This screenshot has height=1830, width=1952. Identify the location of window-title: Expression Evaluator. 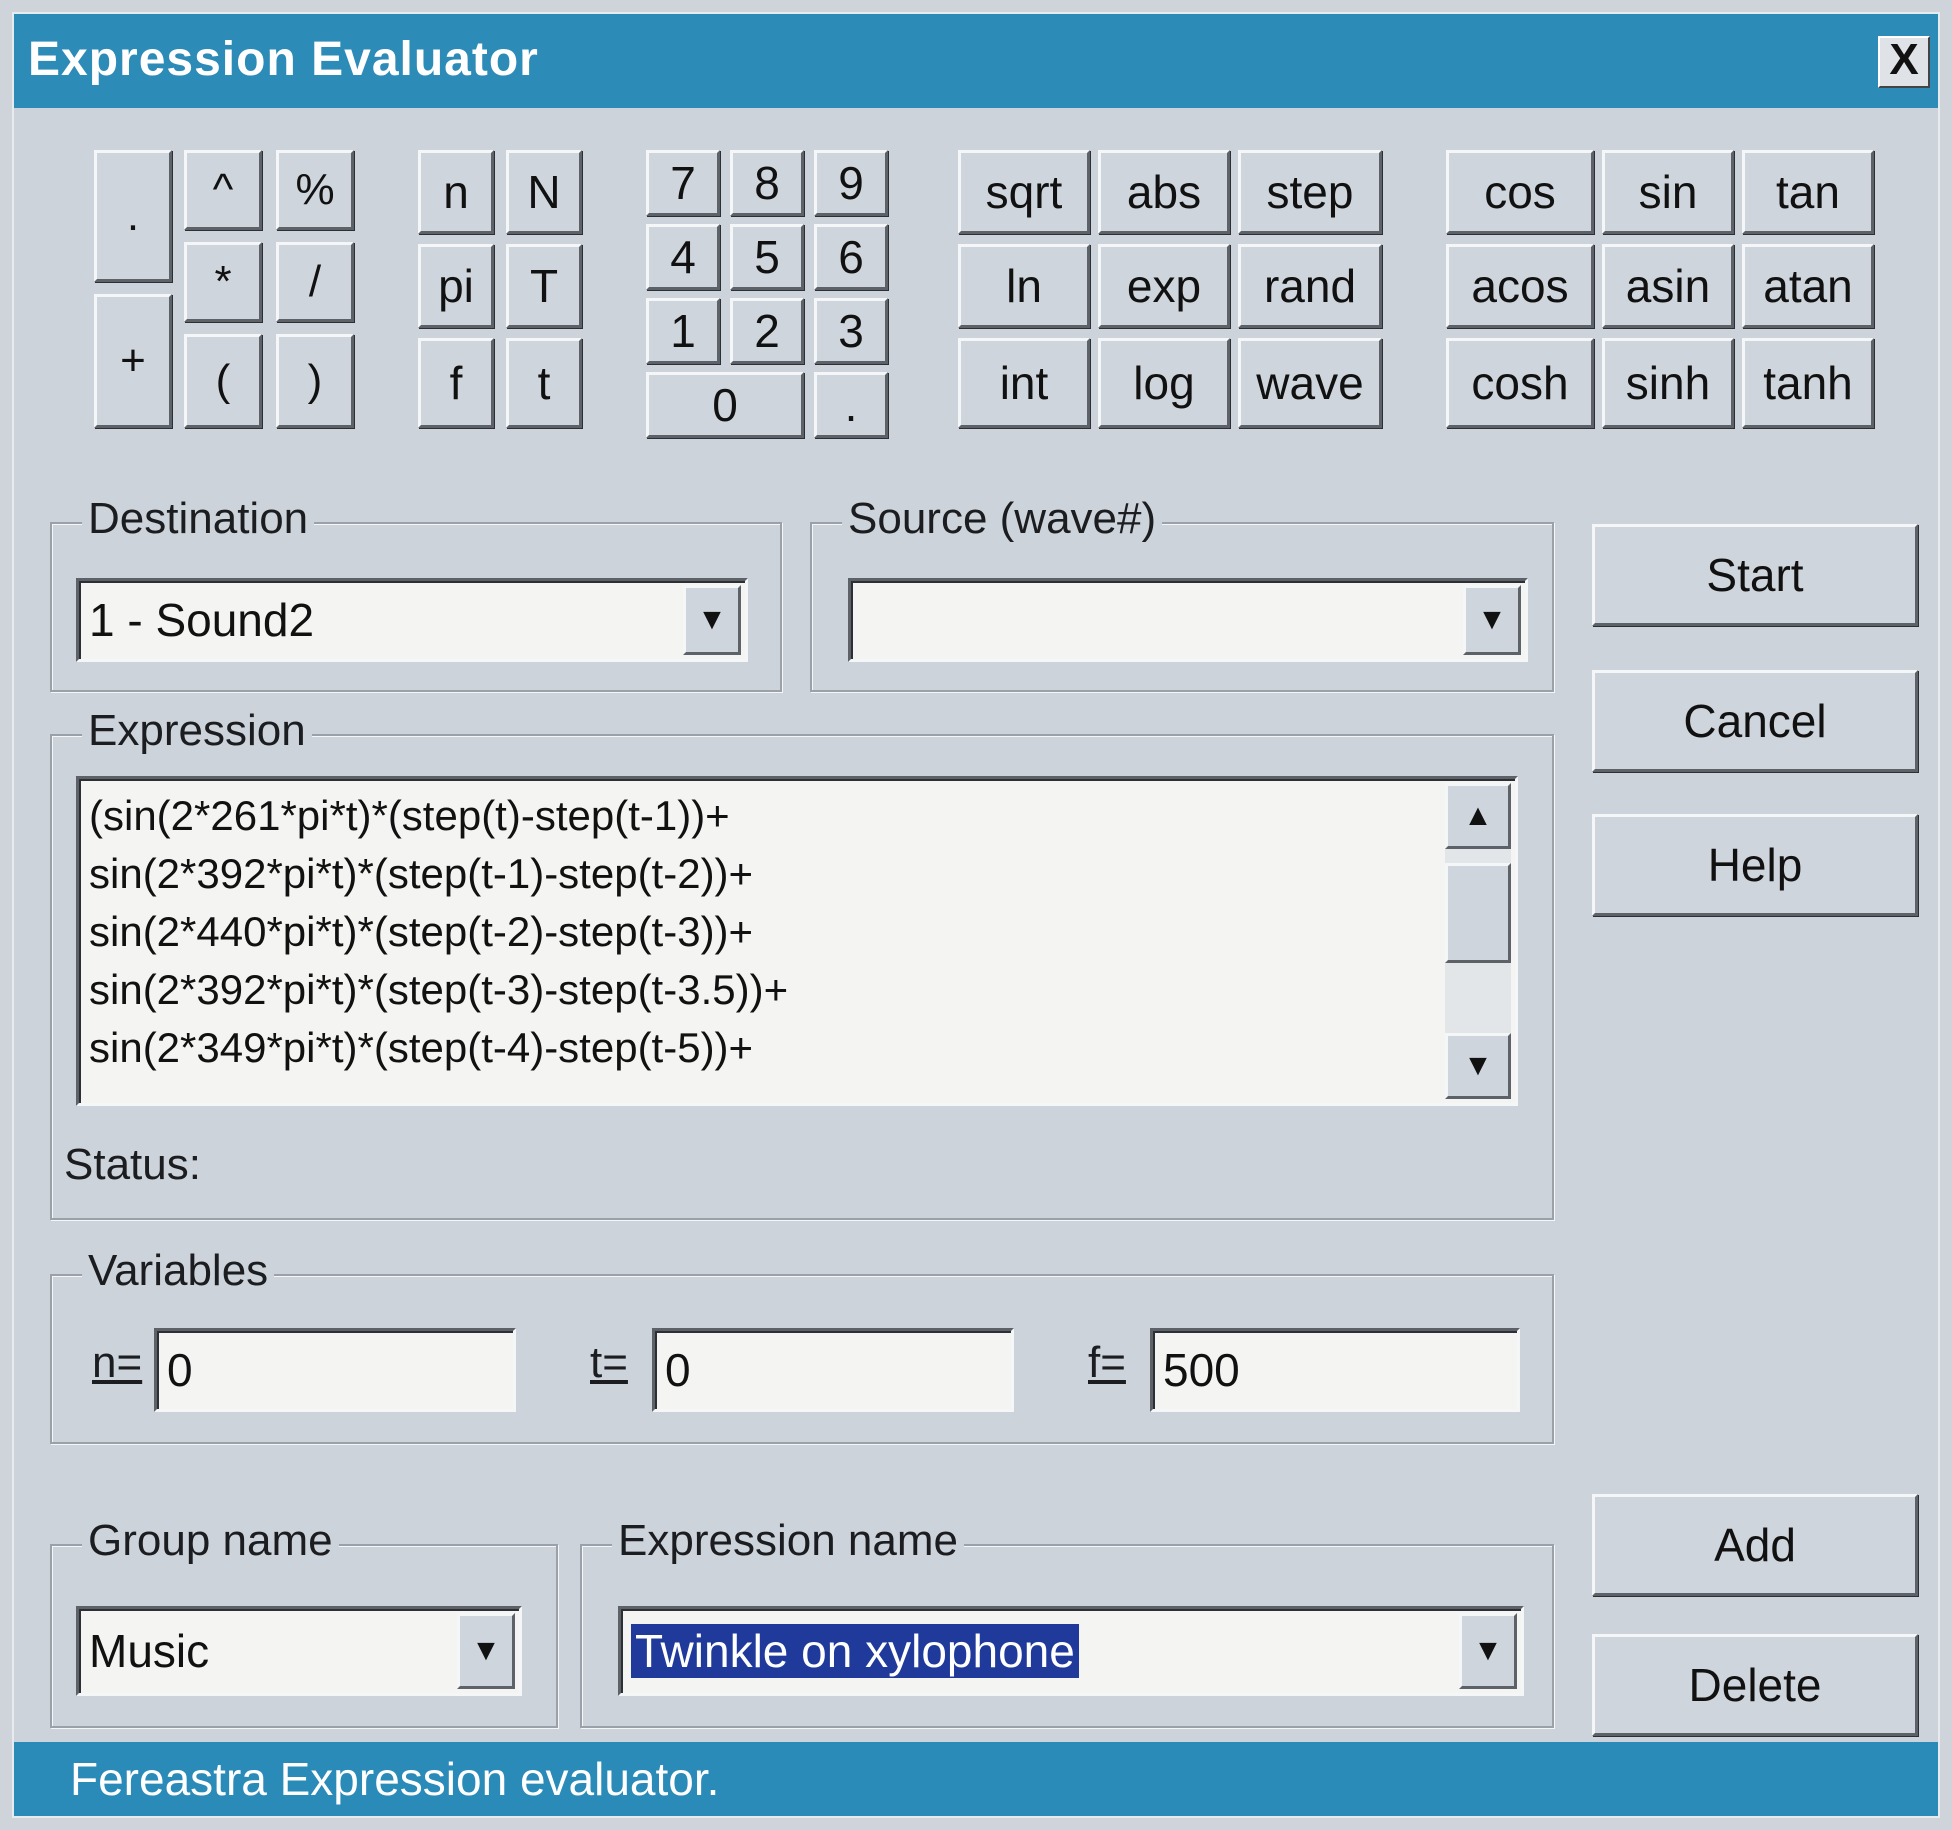
(283, 59).